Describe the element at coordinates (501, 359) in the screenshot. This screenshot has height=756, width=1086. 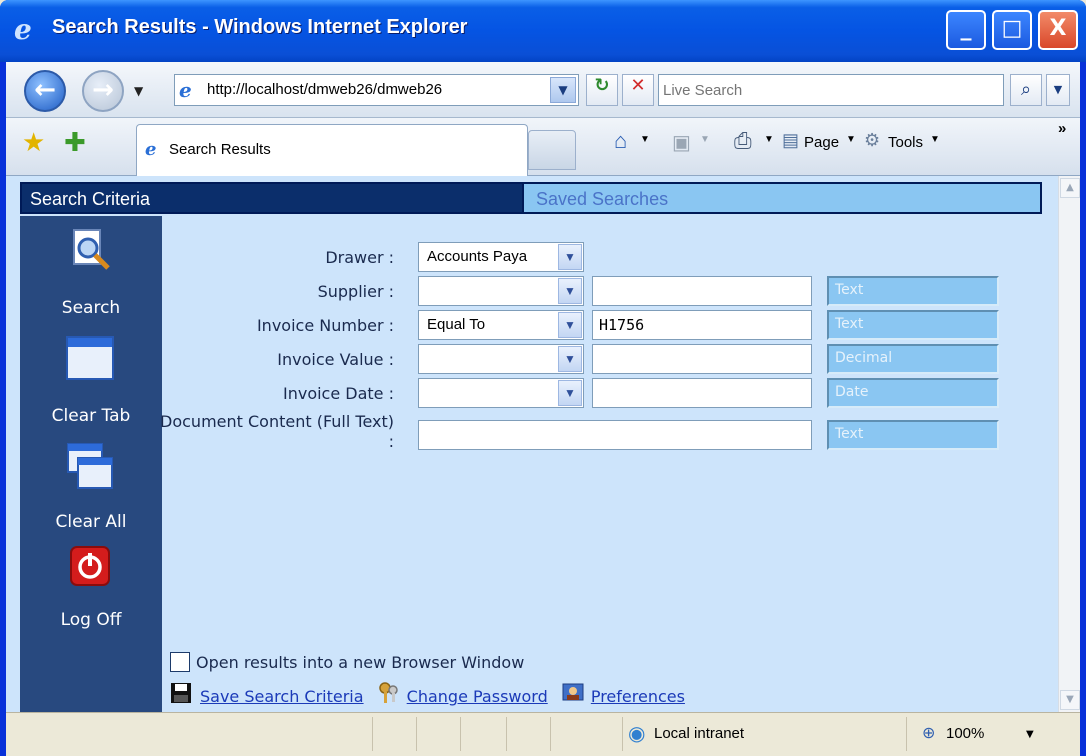
I see `invoice-value-operator-select: ▼` at that location.